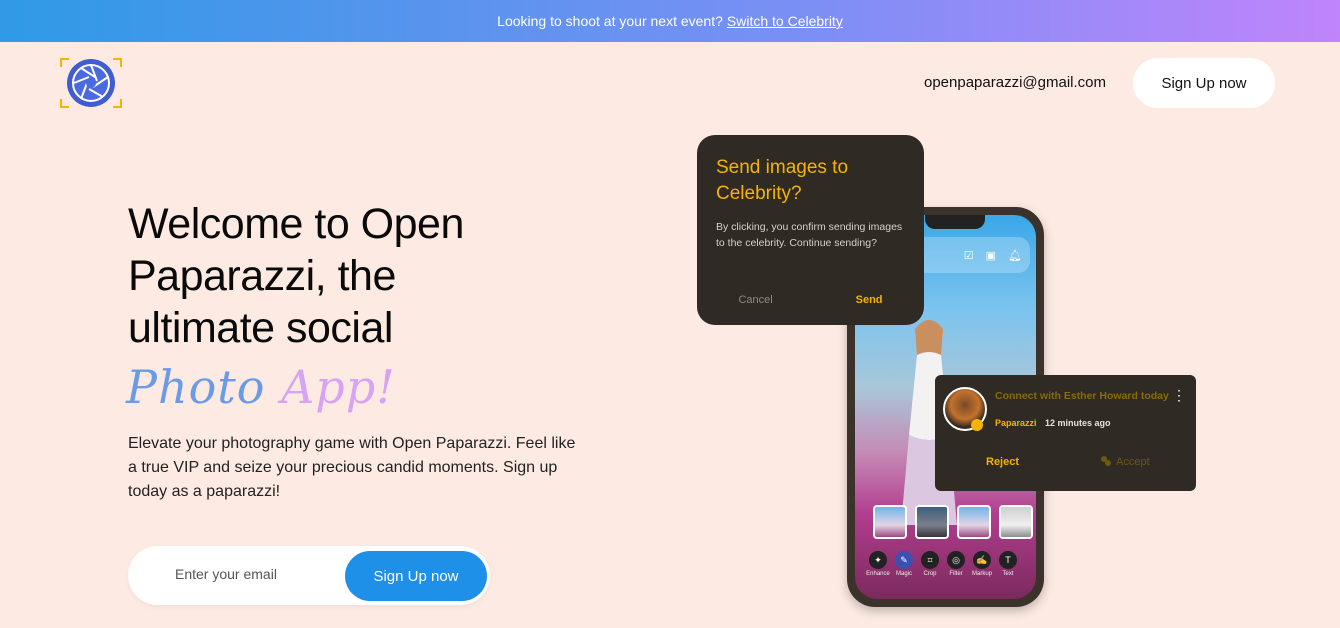  I want to click on tool-crop: ⌗ Crop, so click(930, 564).